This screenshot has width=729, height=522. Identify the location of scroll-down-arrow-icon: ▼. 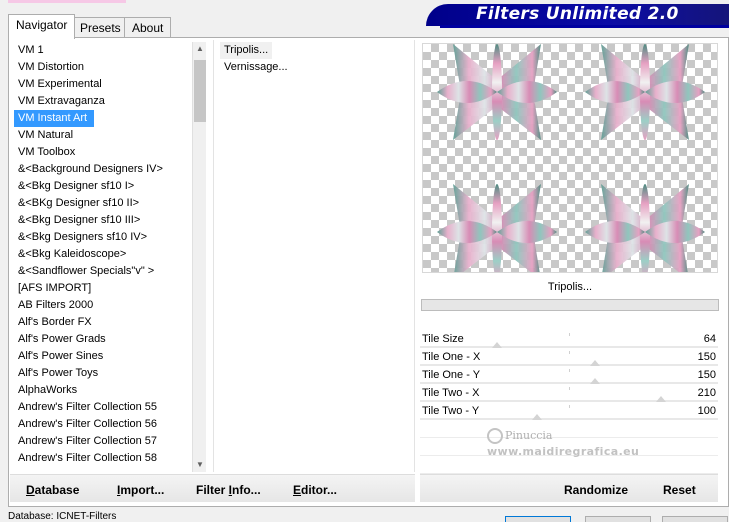
(200, 465).